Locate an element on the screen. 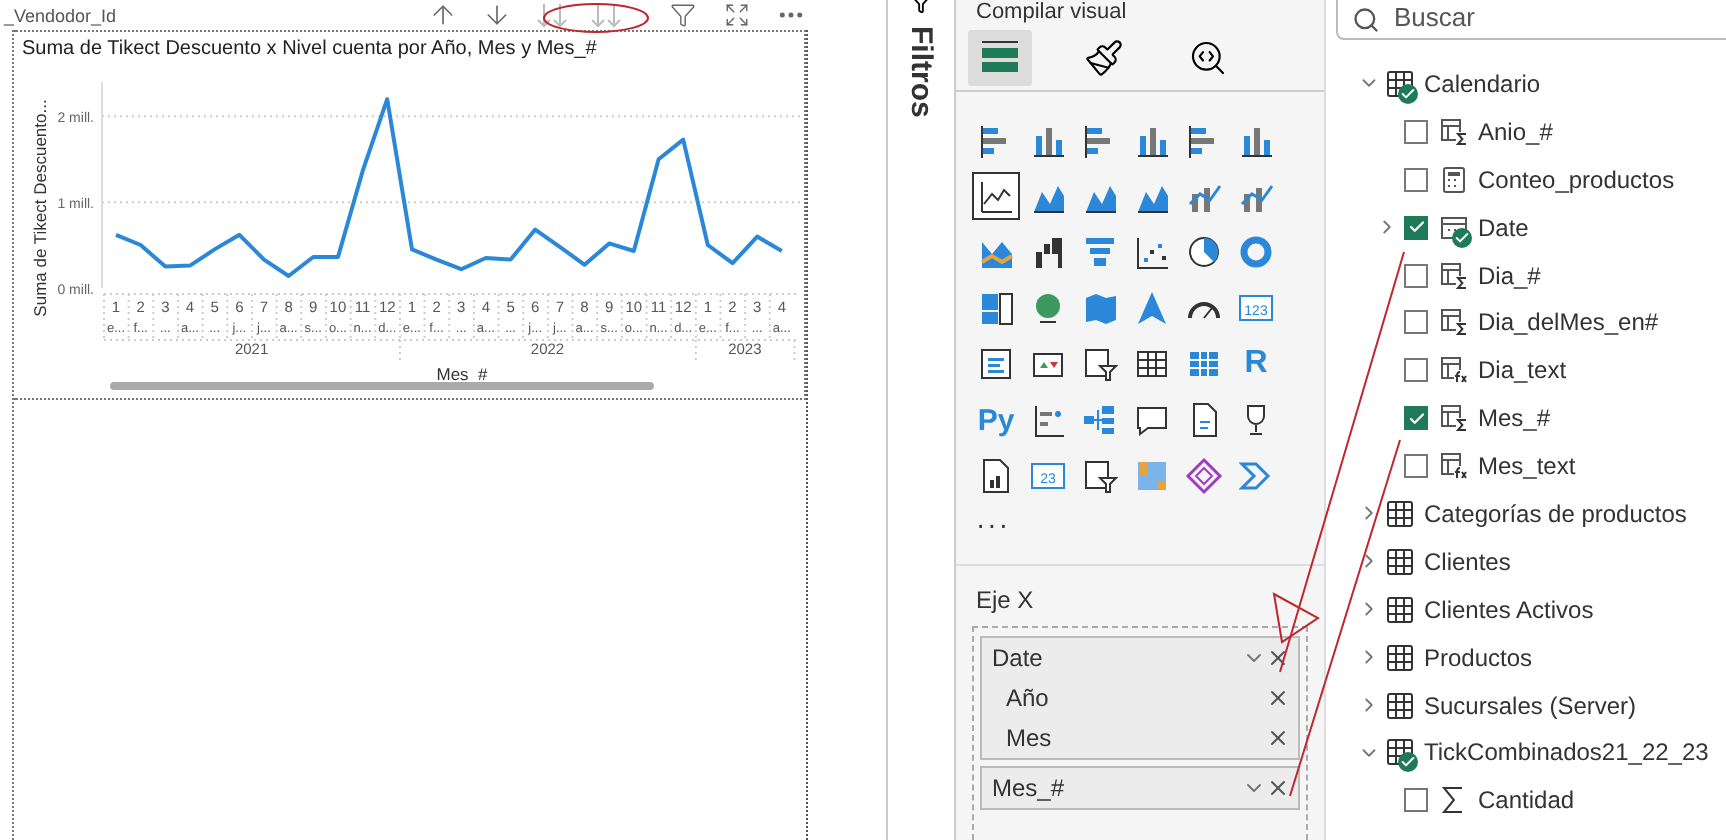 The width and height of the screenshot is (1726, 840). arrow-icon is located at coordinates (1152, 308).